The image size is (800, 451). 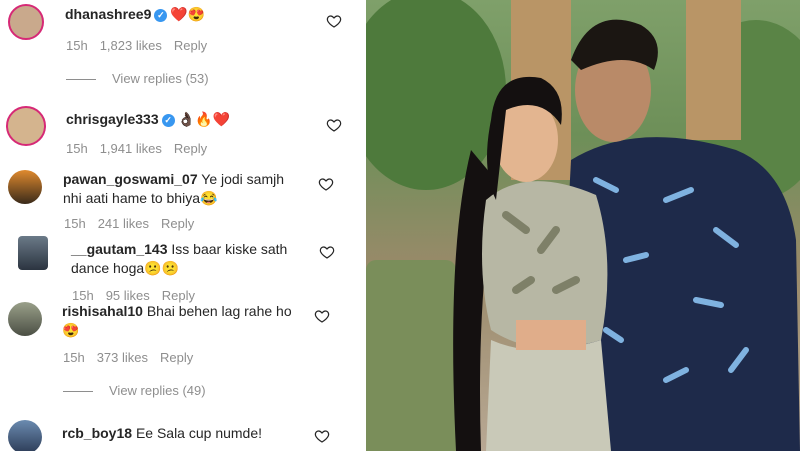 I want to click on username-text: dhanashree9, so click(x=108, y=14).